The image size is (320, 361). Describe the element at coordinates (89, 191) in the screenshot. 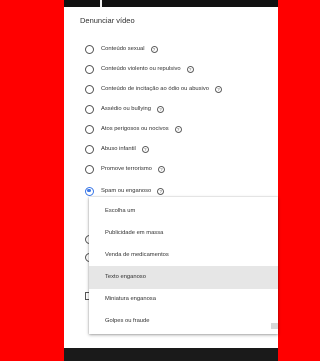

I see `radio-button-selected` at that location.